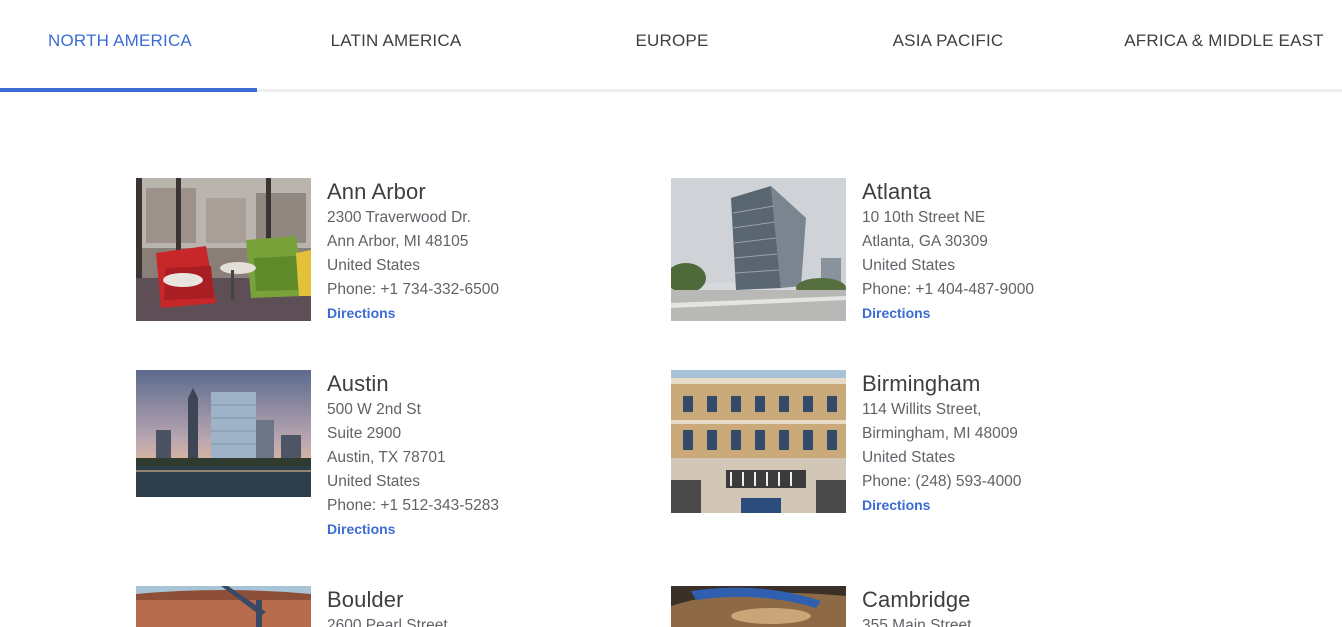 The width and height of the screenshot is (1342, 627). I want to click on office-city: Atlanta, so click(897, 191).